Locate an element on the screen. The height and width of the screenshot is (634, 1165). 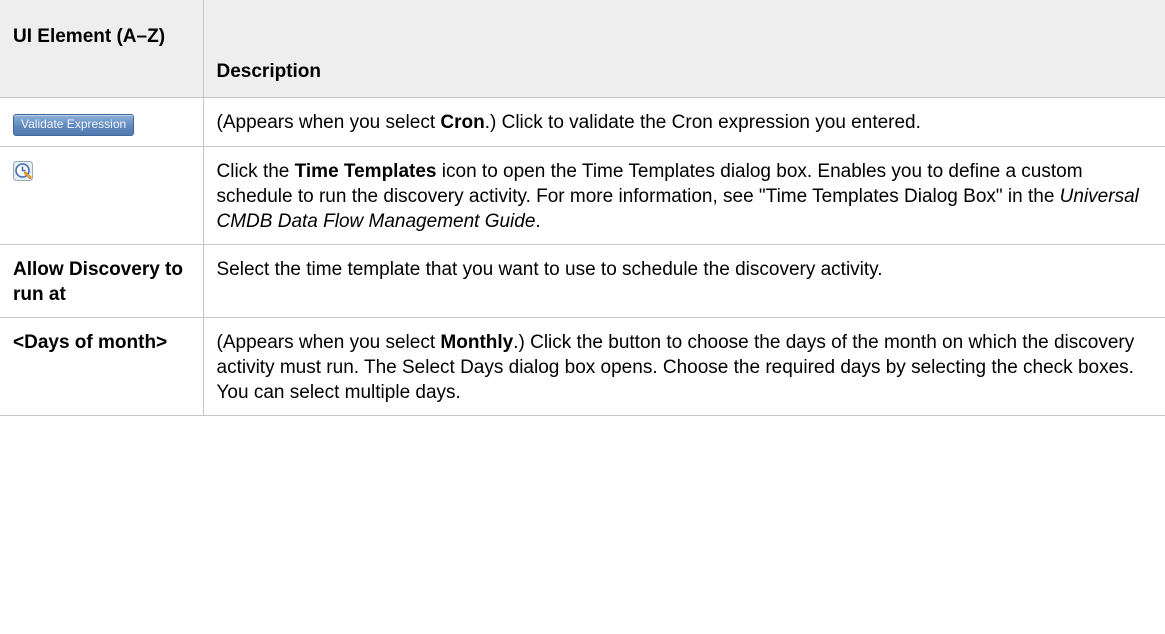
element-cell: Validate Expression is located at coordinates (102, 122).